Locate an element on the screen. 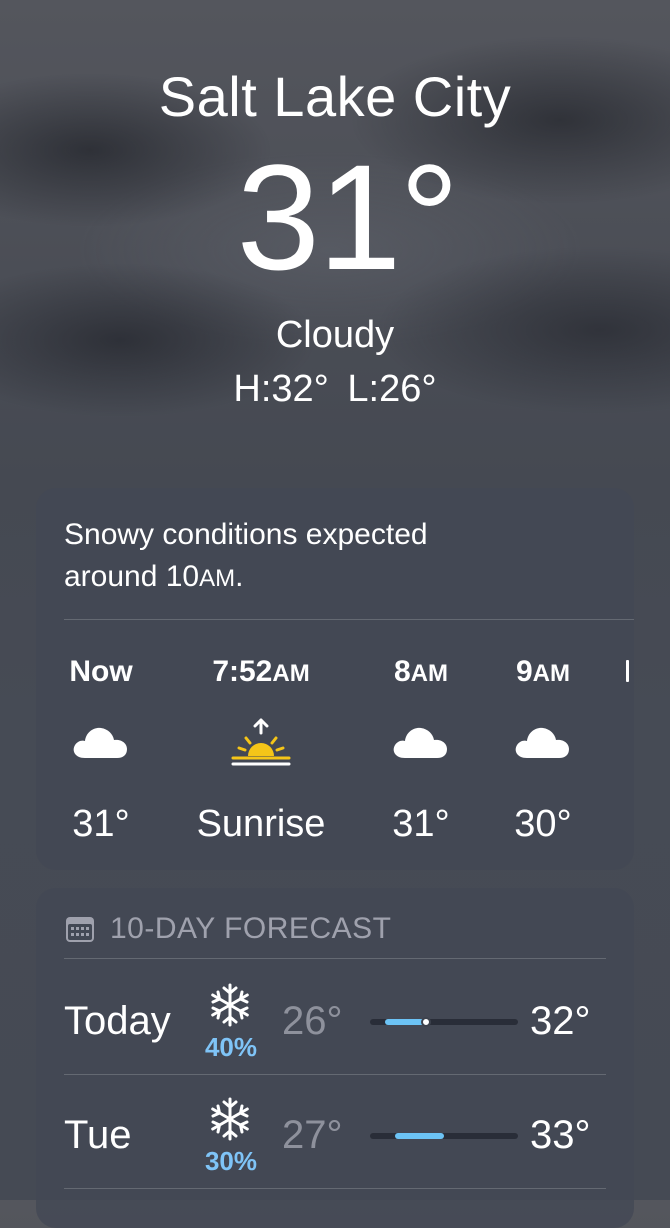 This screenshot has width=670, height=1228. hour-item-sunrise: 7:52AM Sunrise is located at coordinates (261, 679).